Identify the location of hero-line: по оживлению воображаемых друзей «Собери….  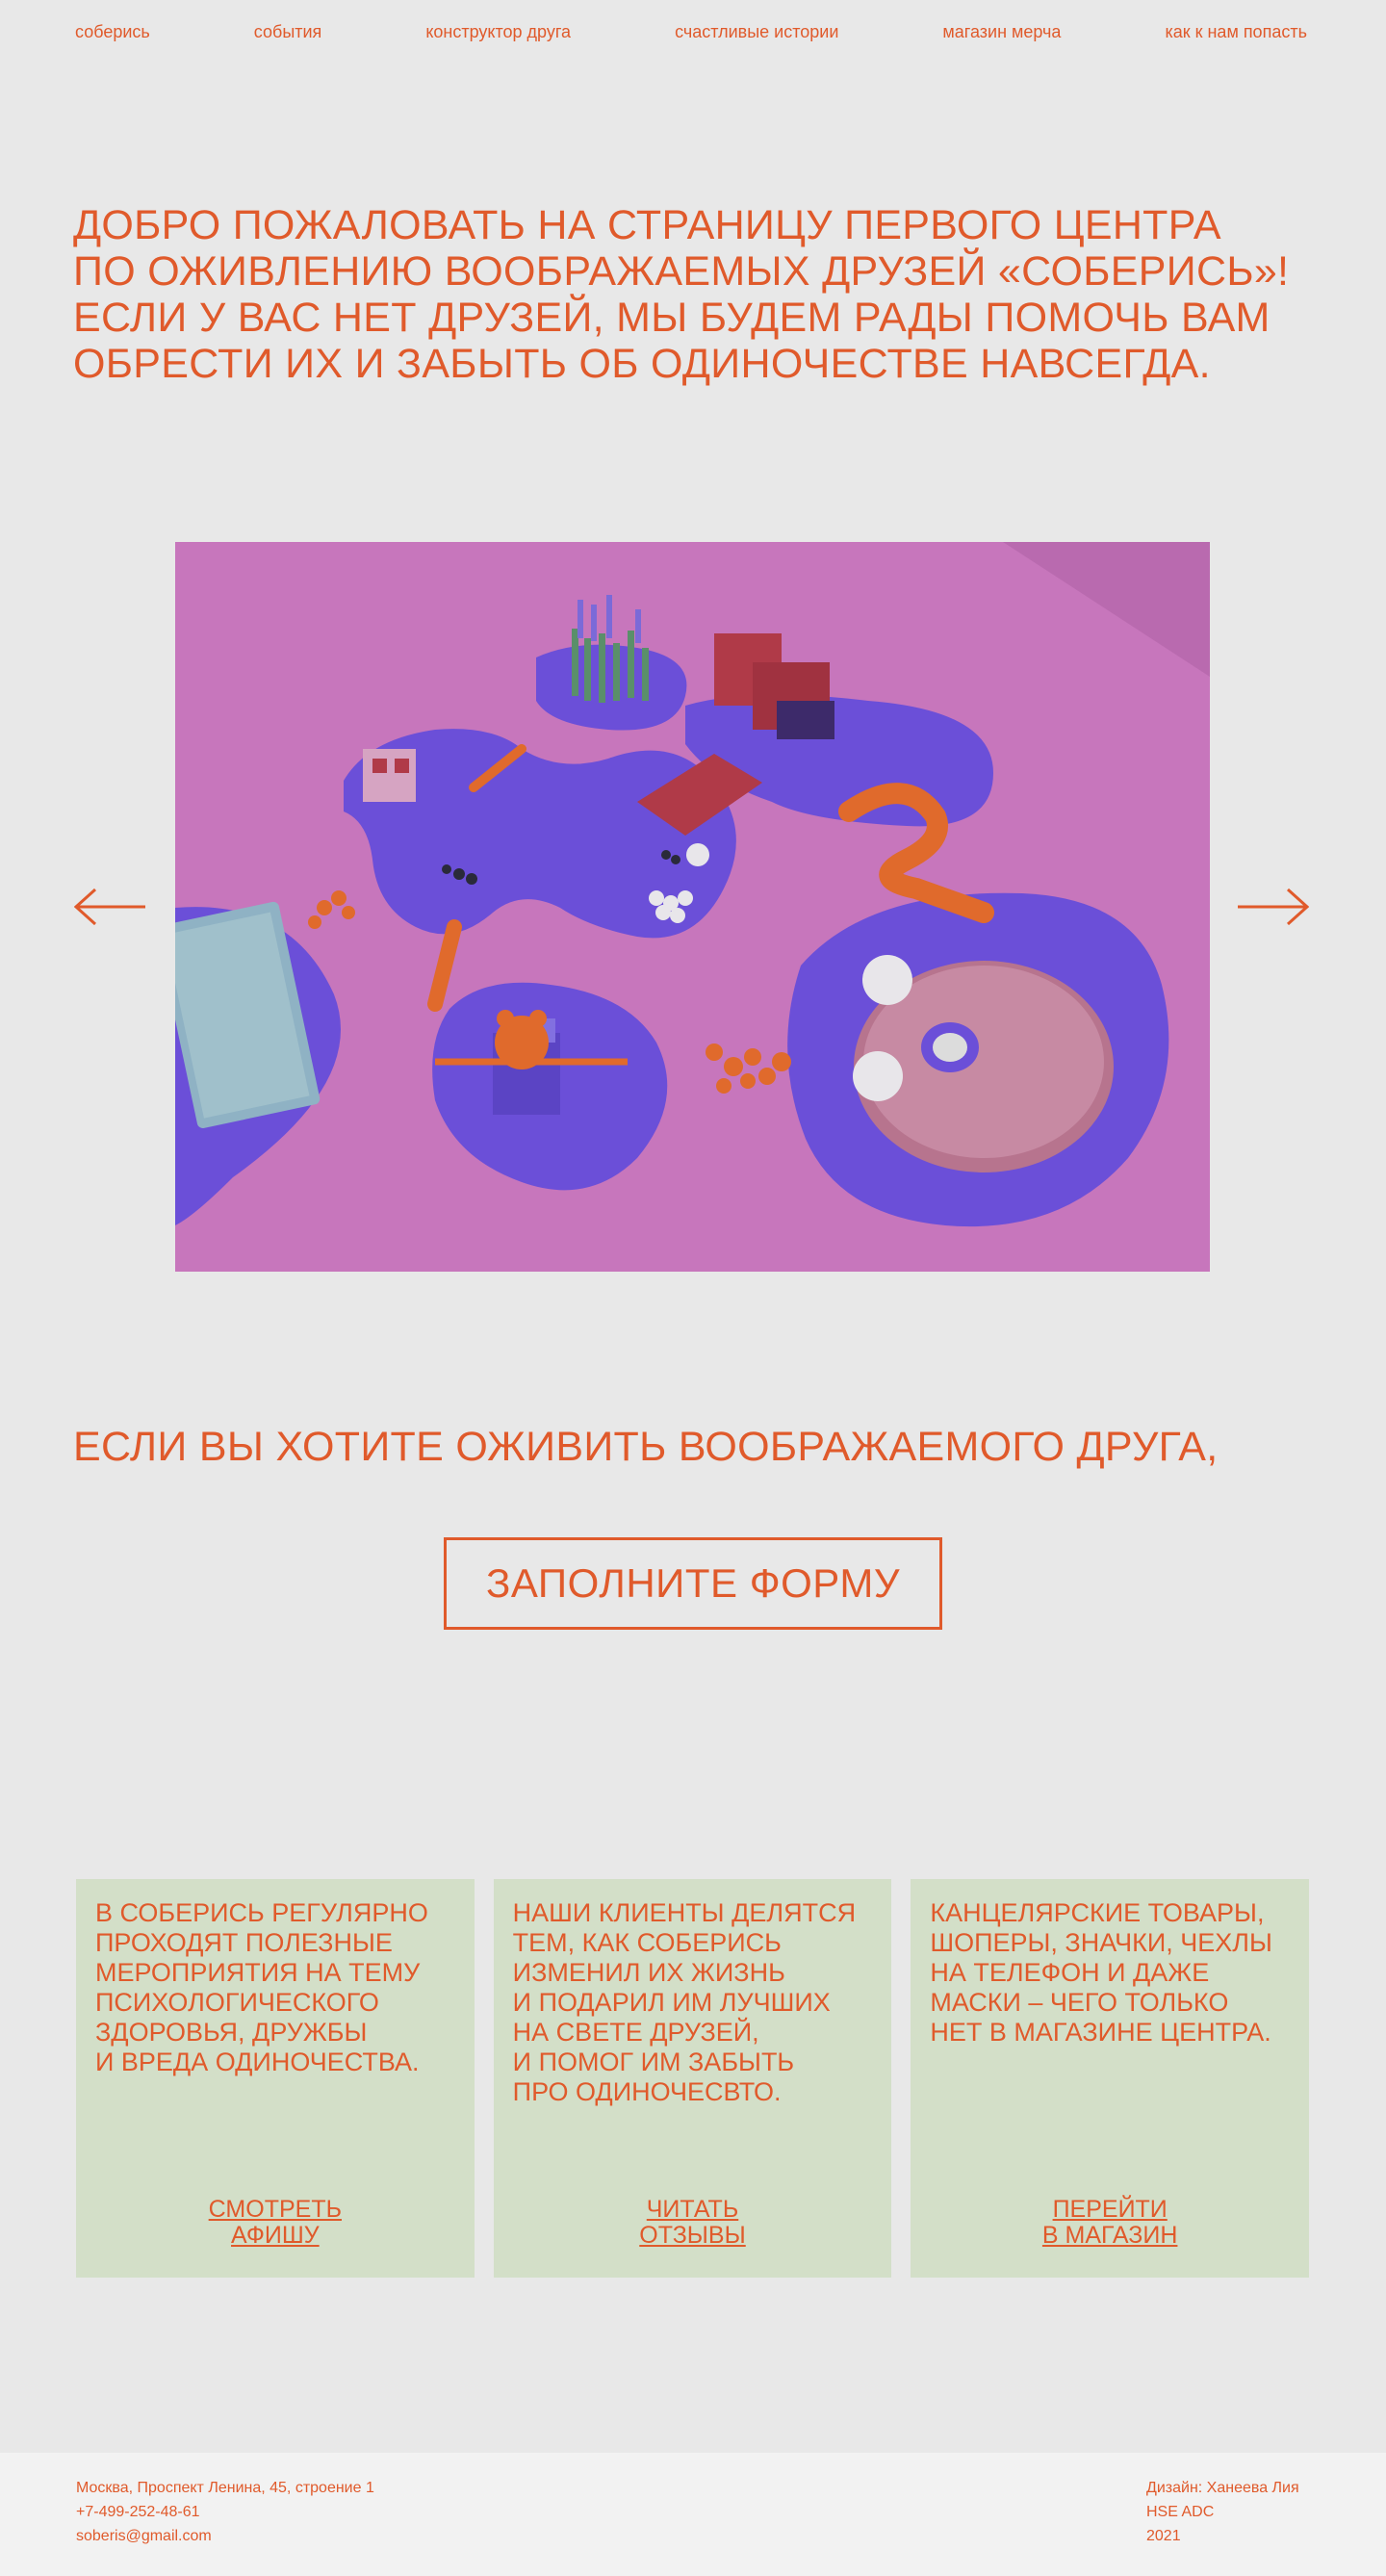
(681, 271).